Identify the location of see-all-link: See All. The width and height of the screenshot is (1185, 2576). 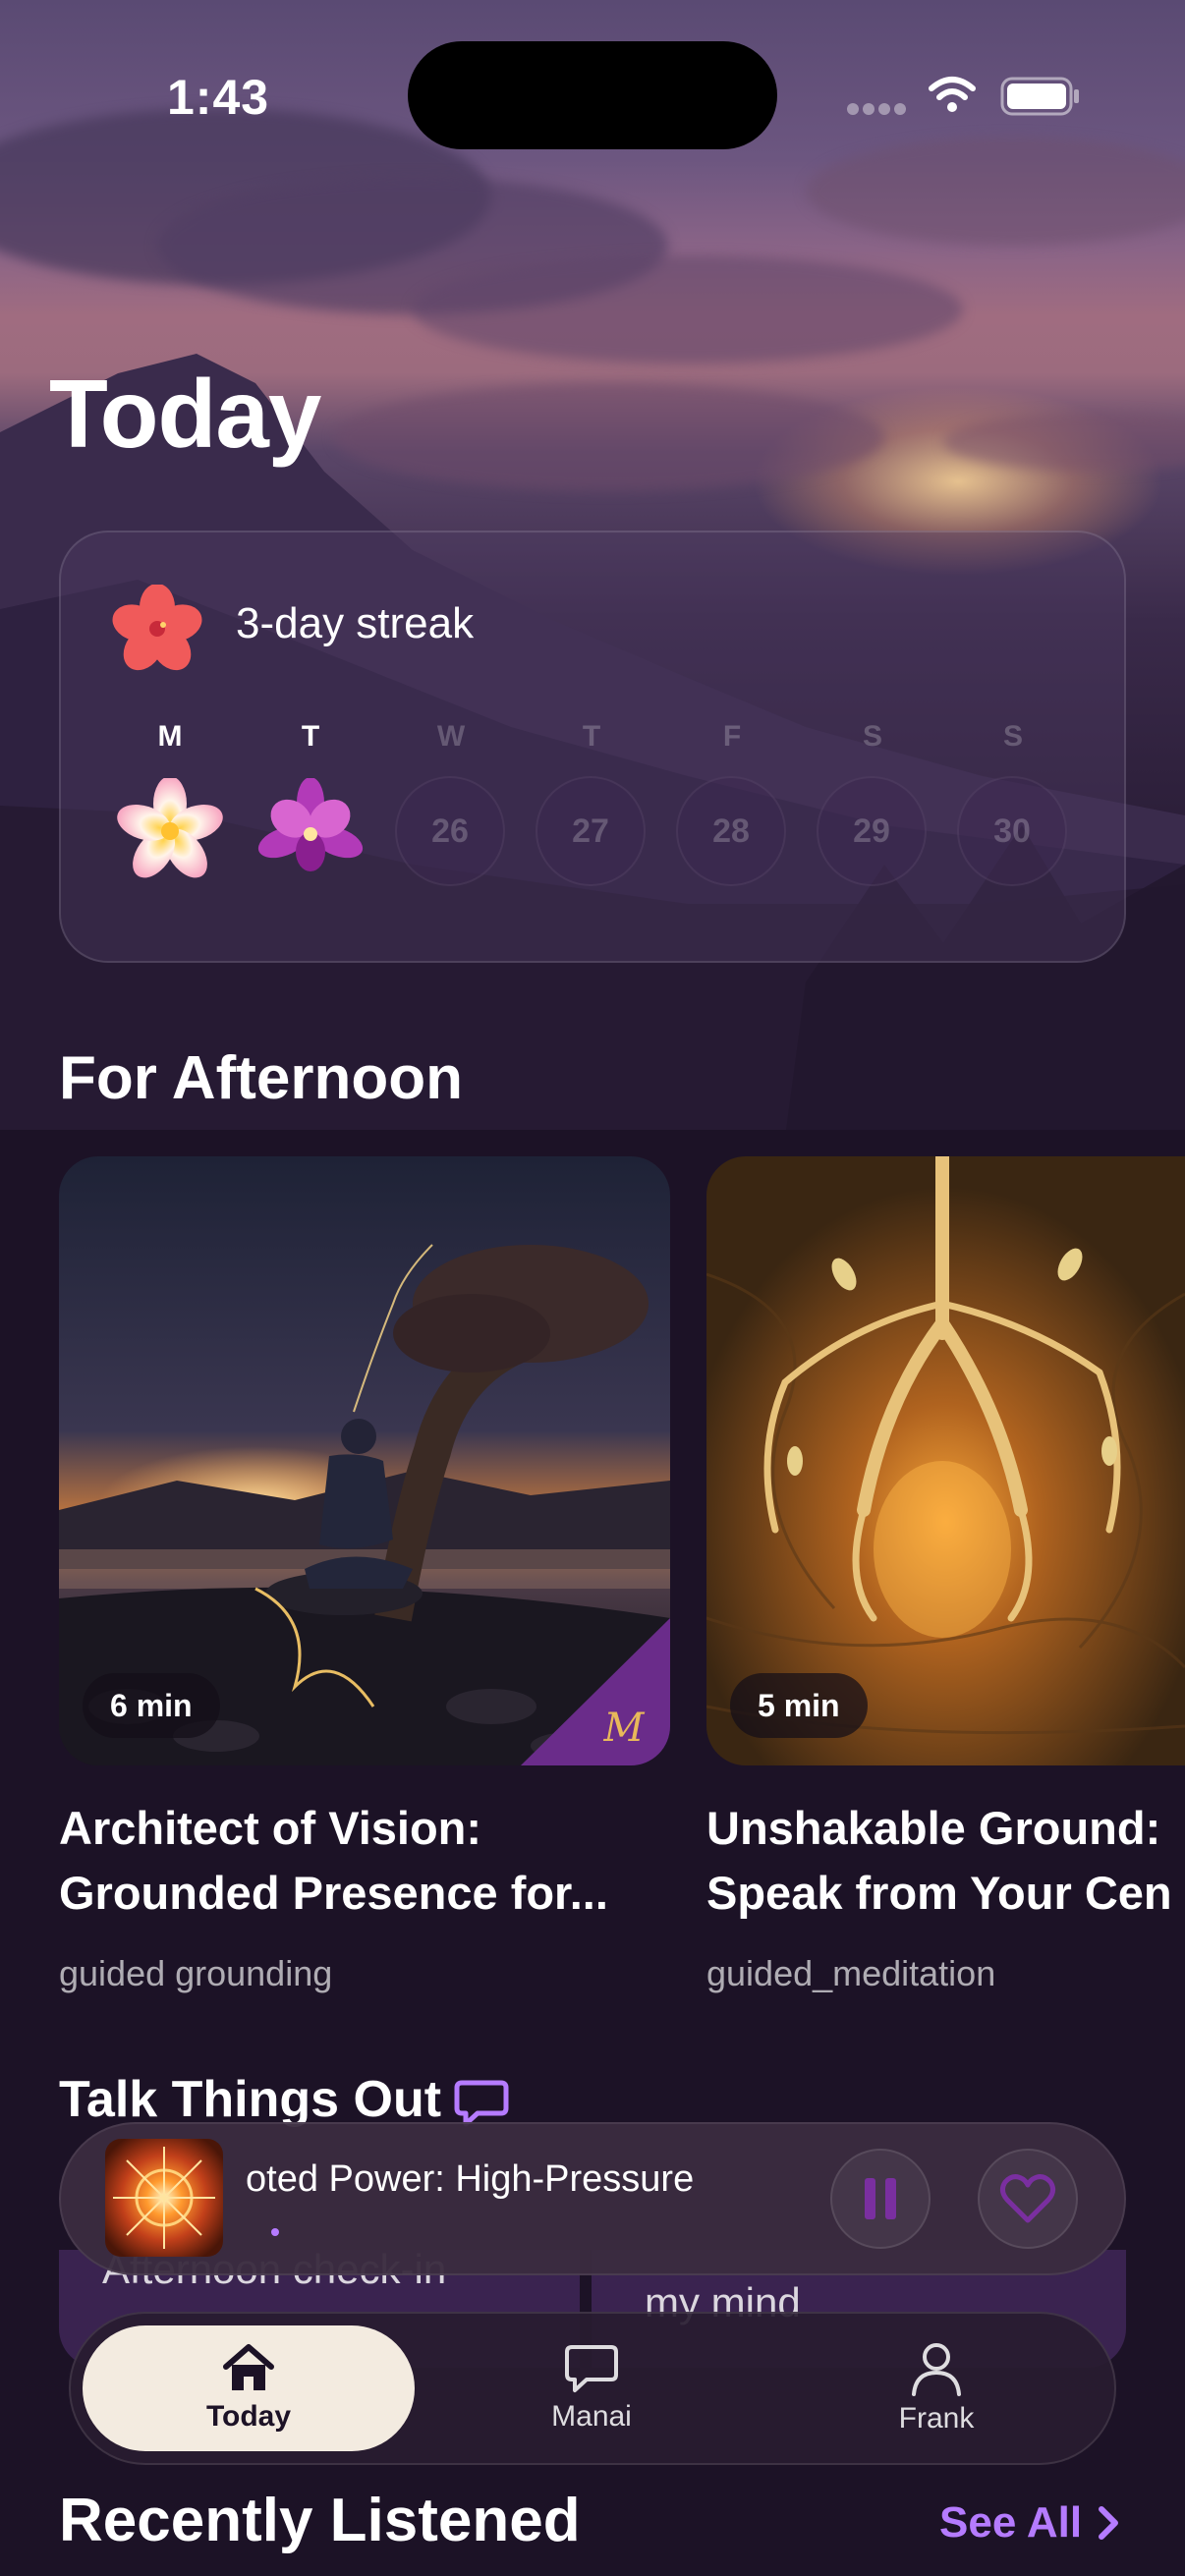
(1031, 2523).